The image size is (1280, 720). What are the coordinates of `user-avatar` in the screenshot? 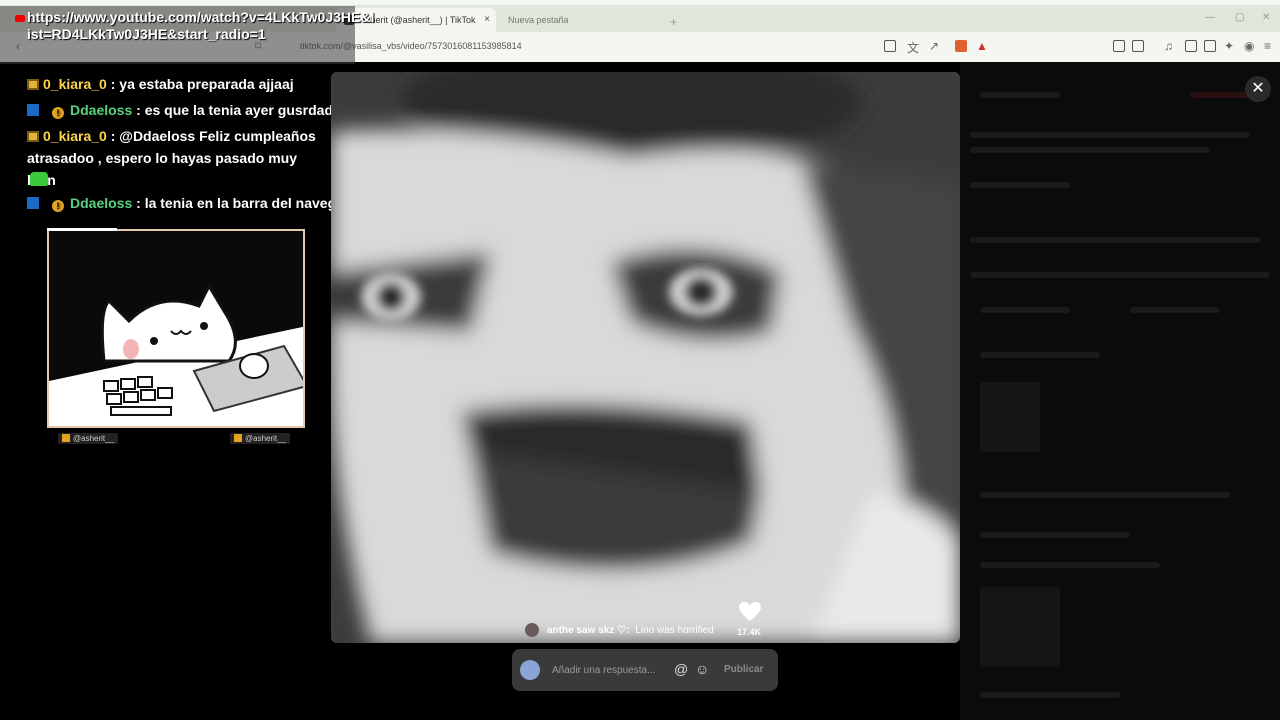 It's located at (530, 670).